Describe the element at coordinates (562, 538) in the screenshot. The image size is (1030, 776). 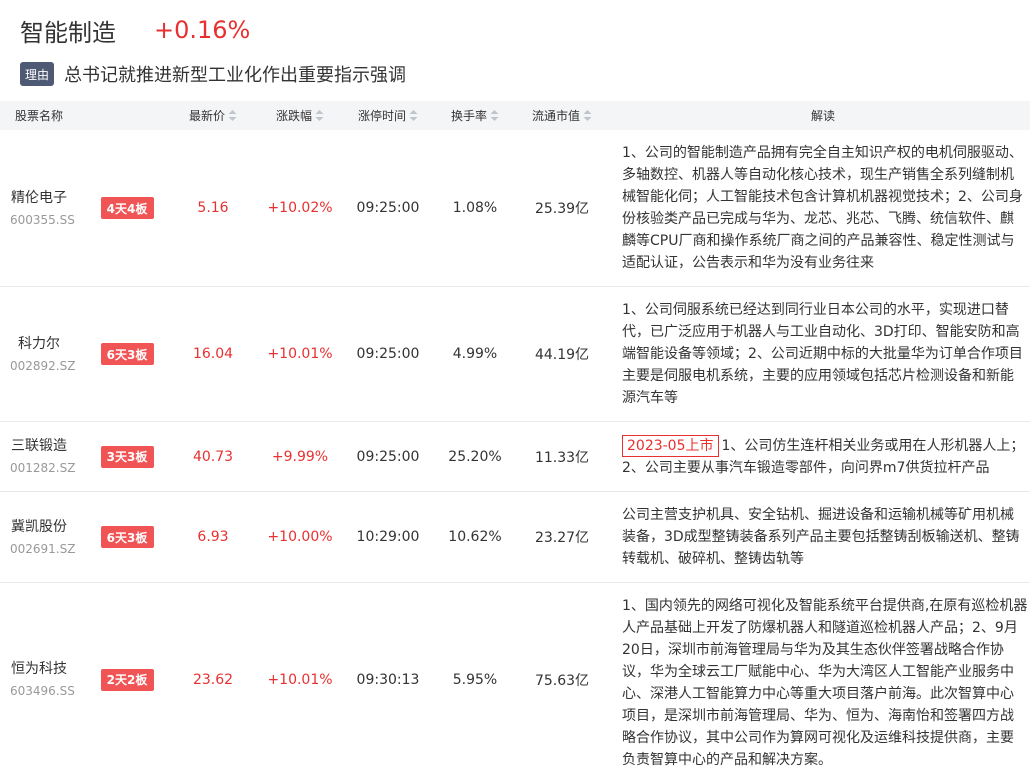
I see `market-cap-value: 23.27亿` at that location.